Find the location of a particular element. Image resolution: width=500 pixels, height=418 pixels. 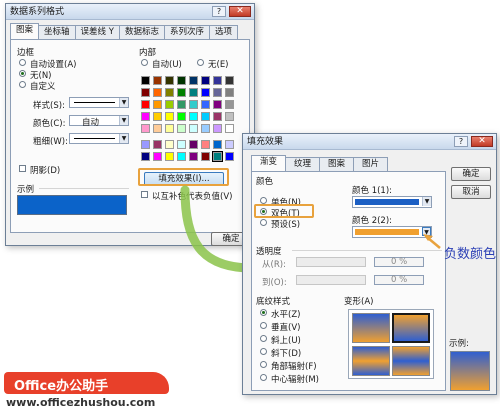

interior-none-radio is located at coordinates (200, 62).